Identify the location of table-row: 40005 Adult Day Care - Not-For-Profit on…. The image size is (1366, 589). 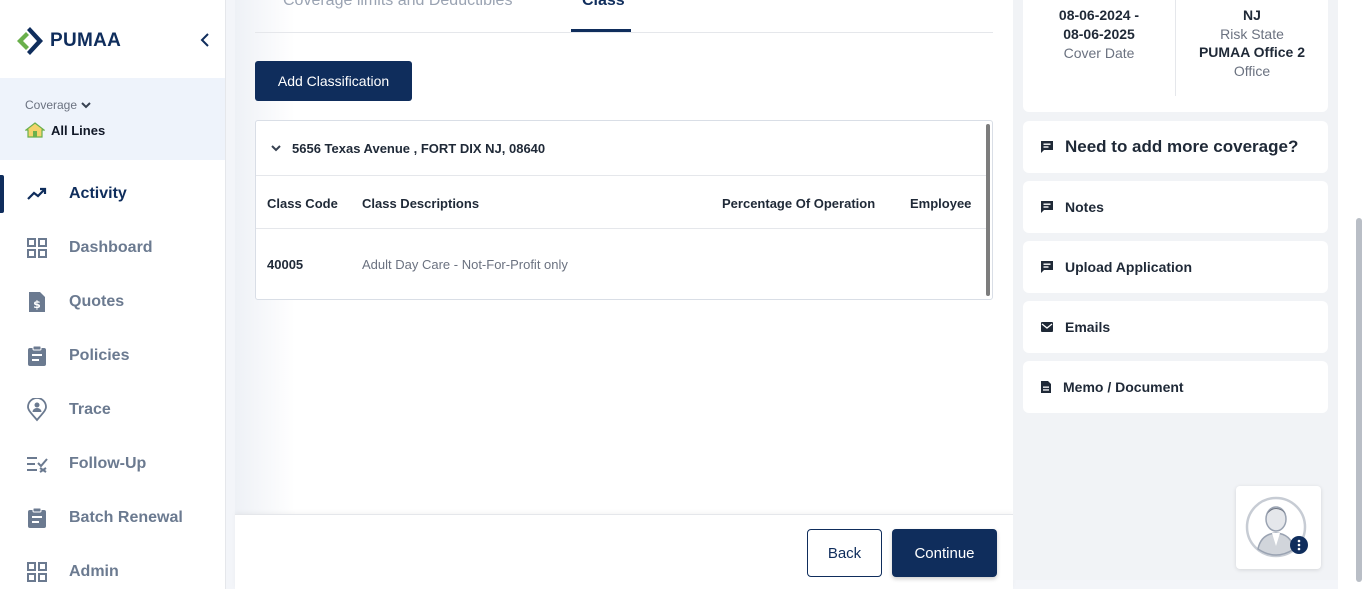
(621, 265).